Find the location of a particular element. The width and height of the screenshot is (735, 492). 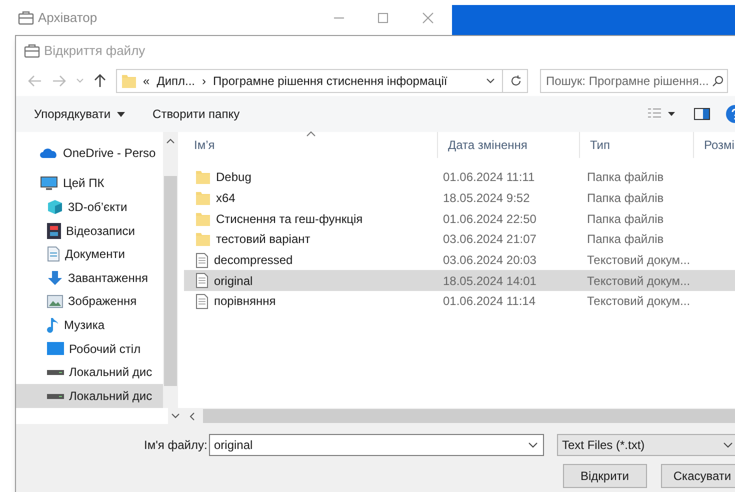

file-row: тестовий варіант 03.06.2024 21:07 Папка файлів is located at coordinates (459, 239).